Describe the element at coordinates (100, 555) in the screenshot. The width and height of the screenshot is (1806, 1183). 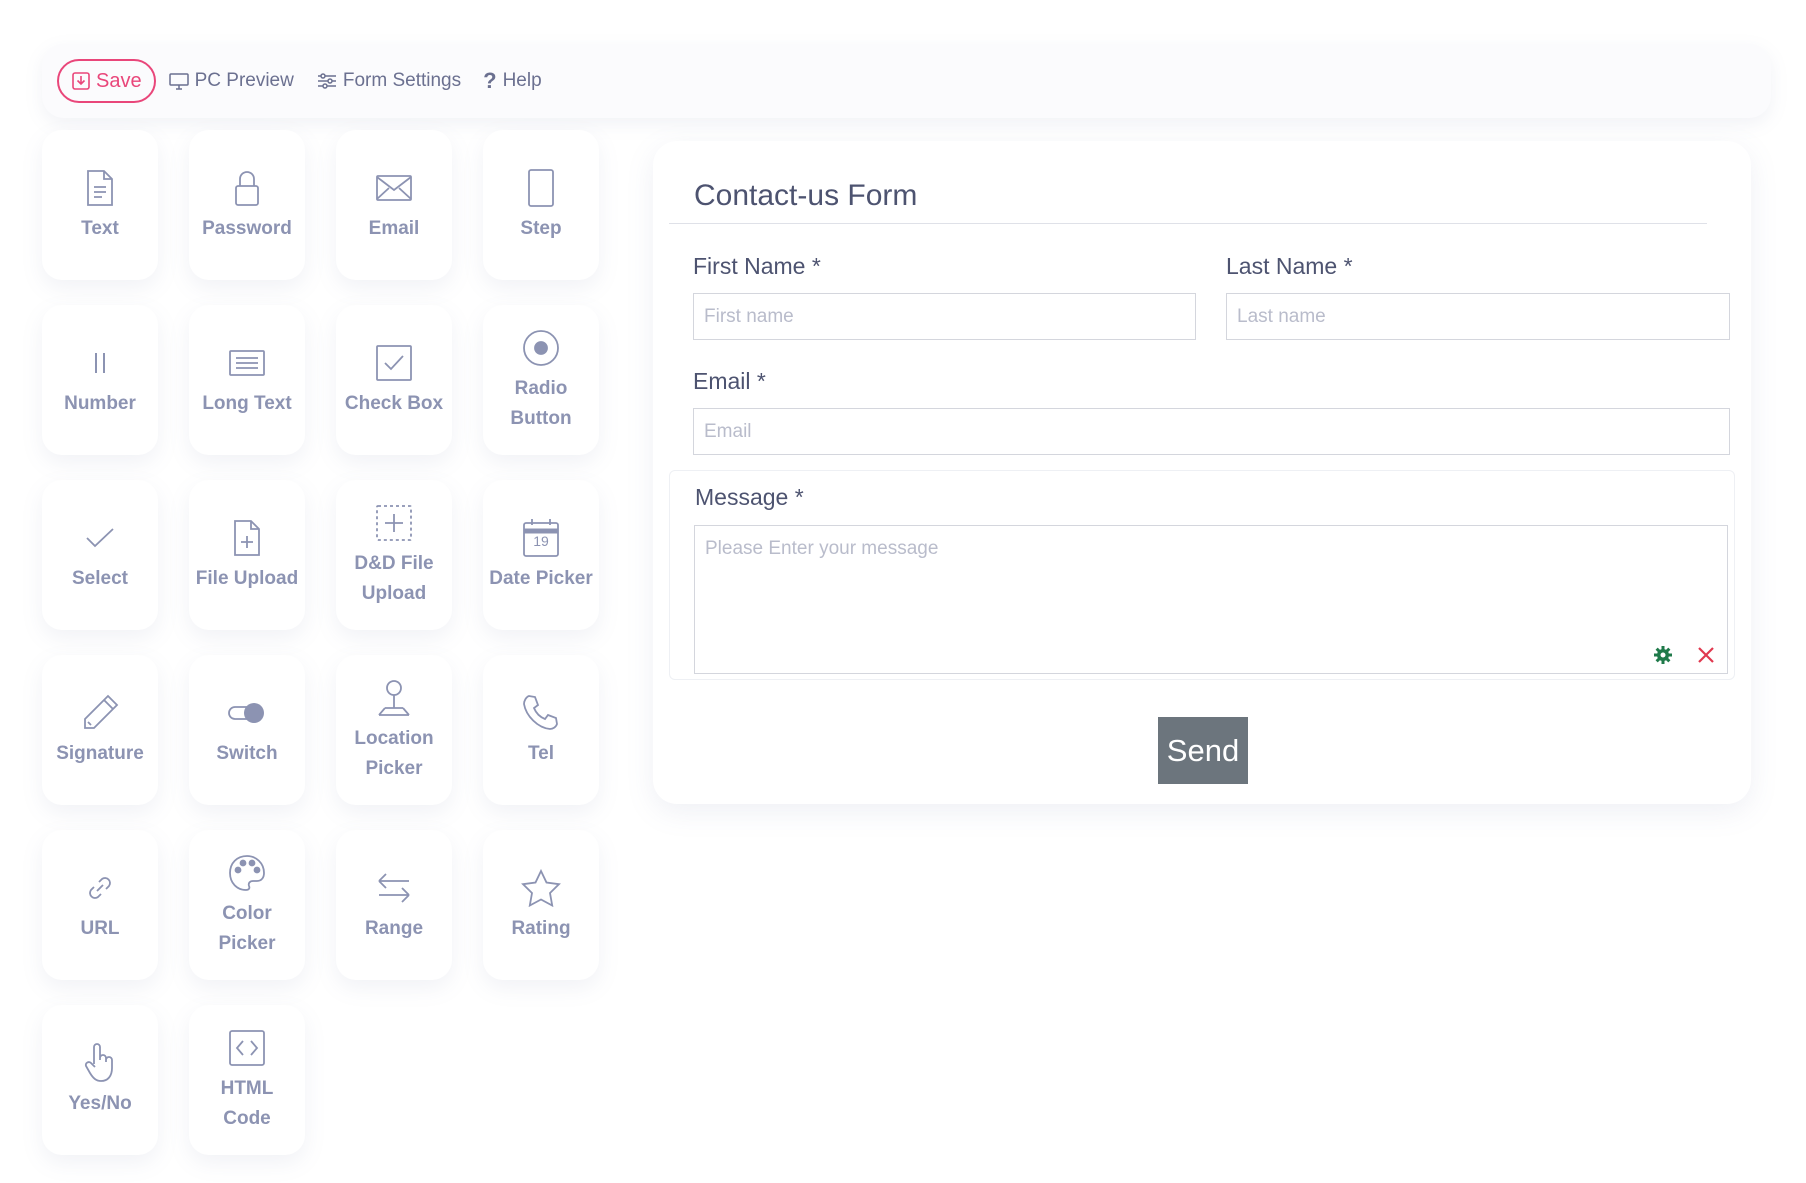
I see `tile-select: Select` at that location.